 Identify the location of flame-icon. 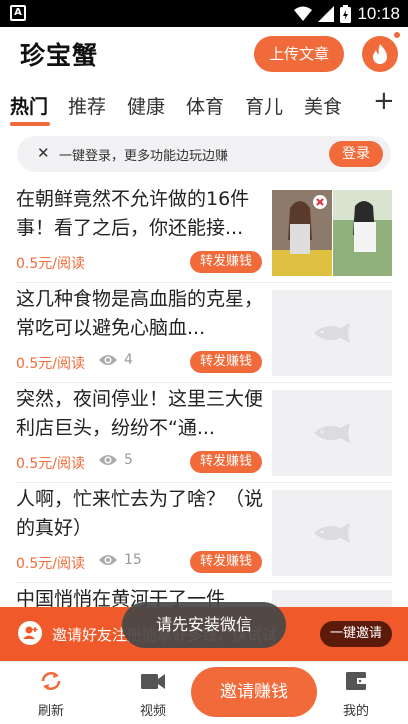
(380, 54).